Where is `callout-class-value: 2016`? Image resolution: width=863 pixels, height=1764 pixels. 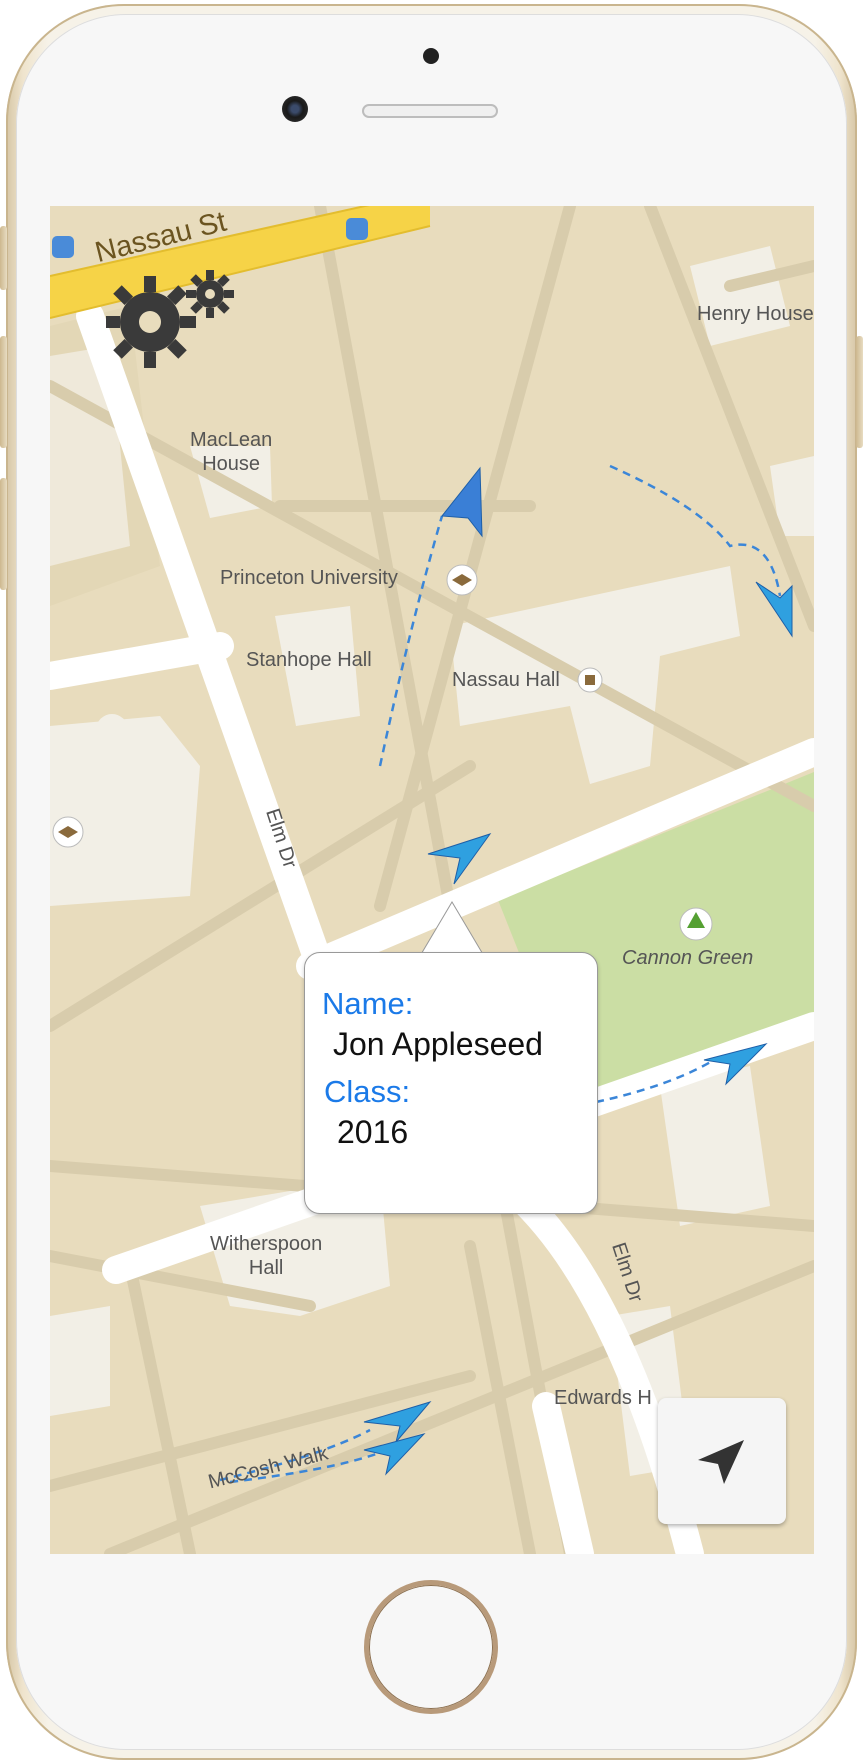
callout-class-value: 2016 is located at coordinates (373, 1132).